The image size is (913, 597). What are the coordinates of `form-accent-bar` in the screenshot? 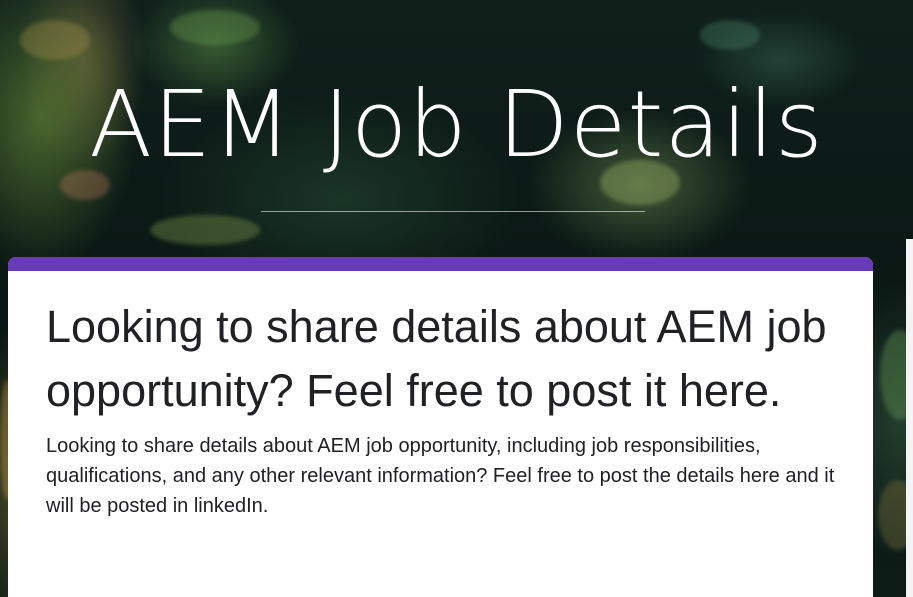 It's located at (440, 264).